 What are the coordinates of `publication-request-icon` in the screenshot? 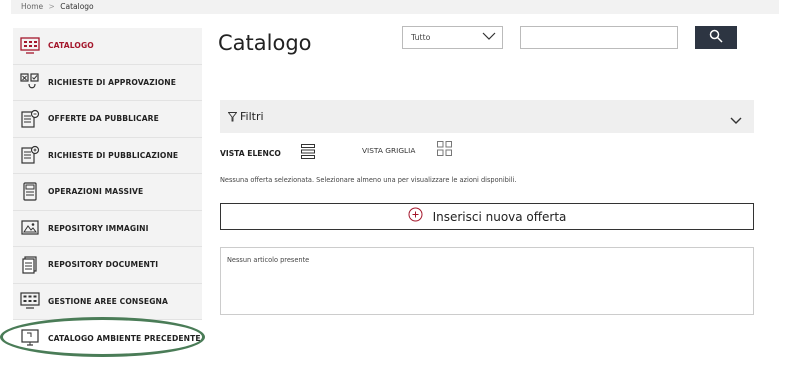 It's located at (30, 155).